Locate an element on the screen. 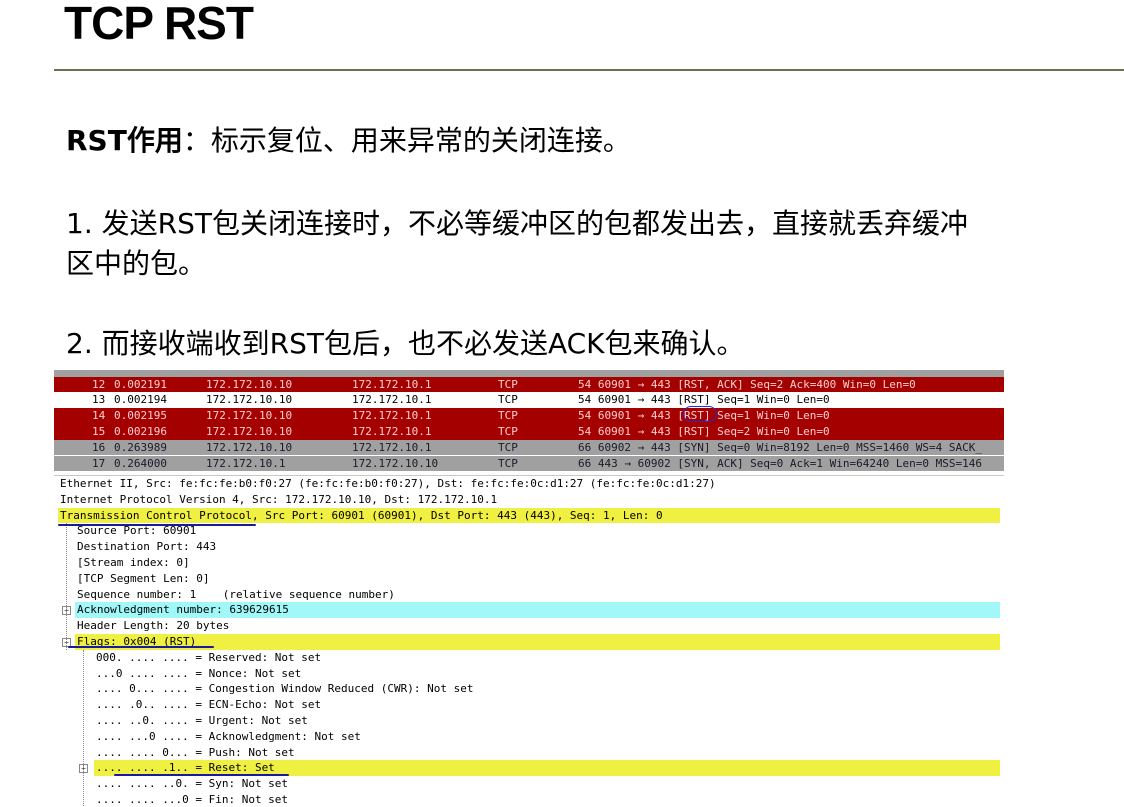 This screenshot has height=807, width=1124. flags-underline-annotation is located at coordinates (141, 647).